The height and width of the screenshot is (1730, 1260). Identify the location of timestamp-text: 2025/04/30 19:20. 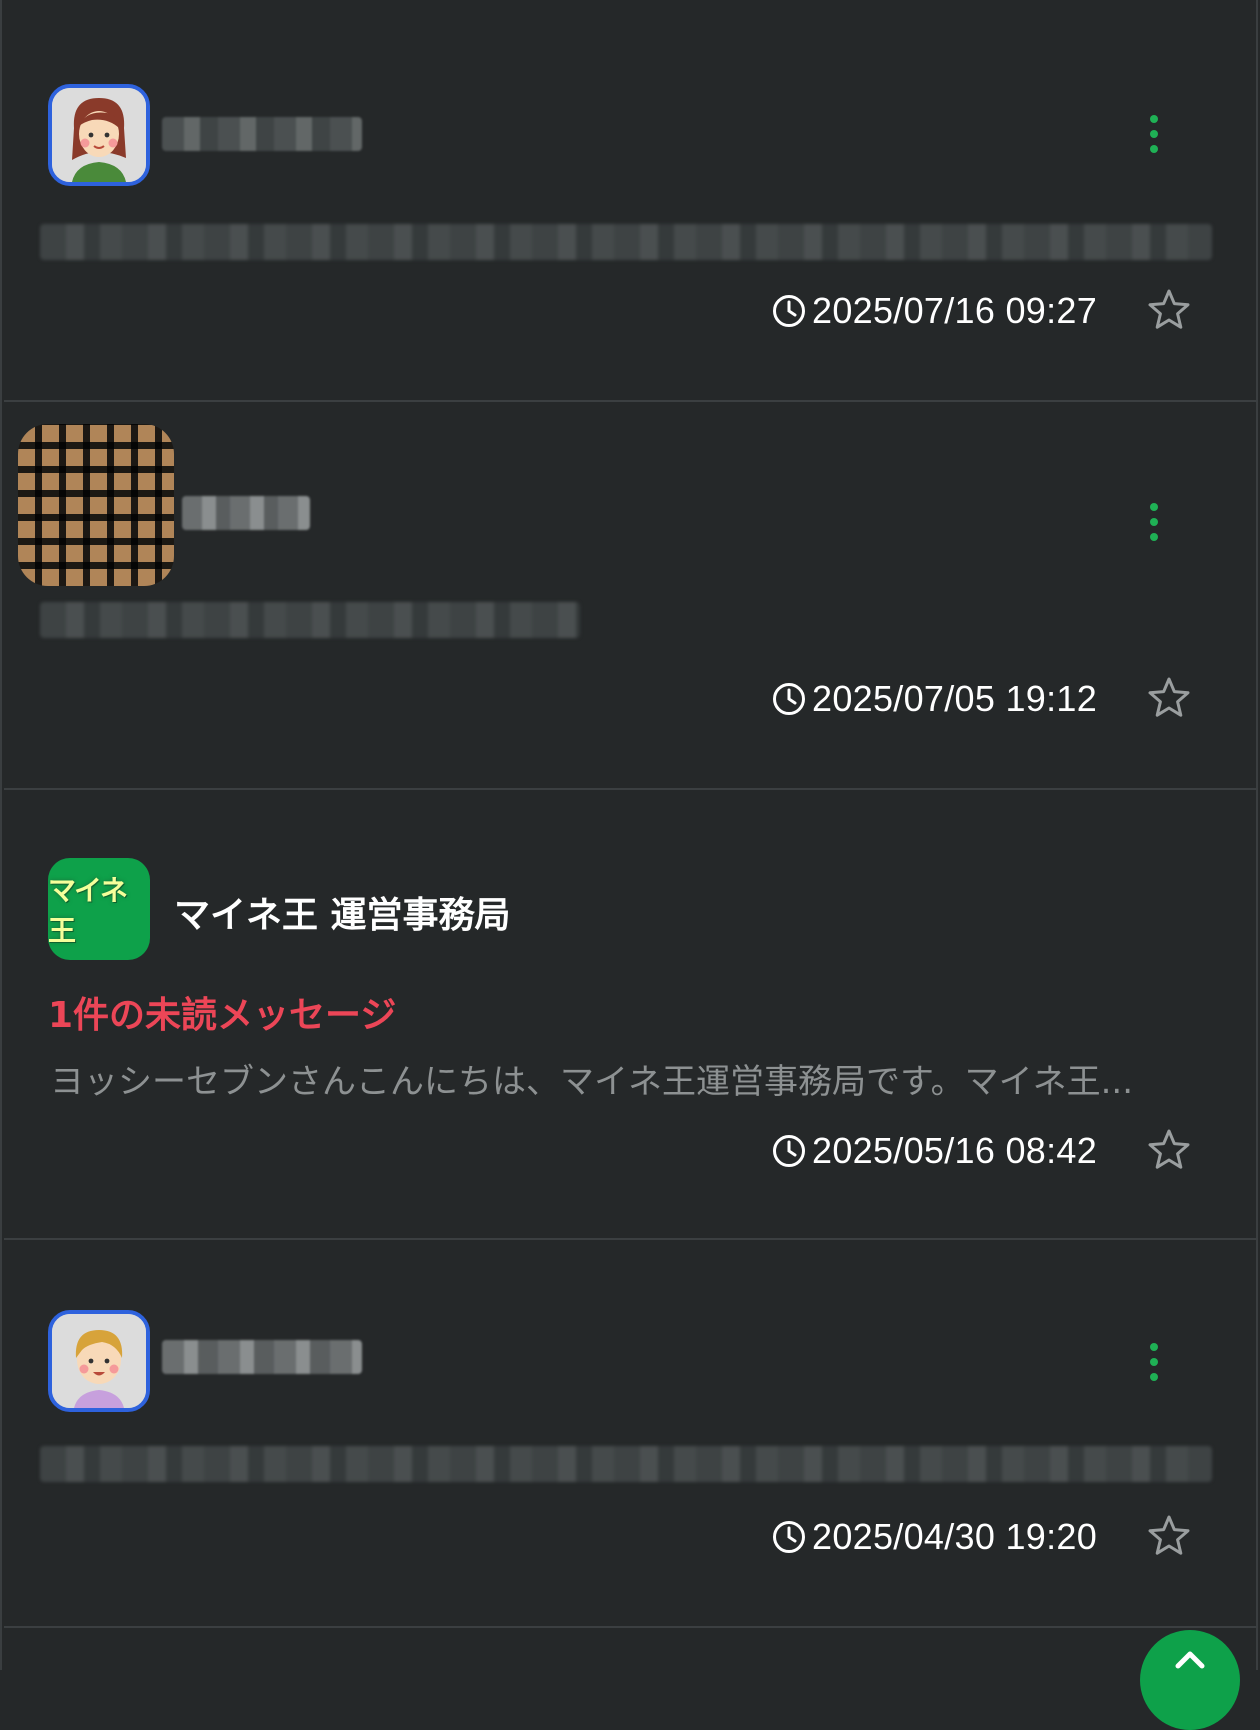
(955, 1536).